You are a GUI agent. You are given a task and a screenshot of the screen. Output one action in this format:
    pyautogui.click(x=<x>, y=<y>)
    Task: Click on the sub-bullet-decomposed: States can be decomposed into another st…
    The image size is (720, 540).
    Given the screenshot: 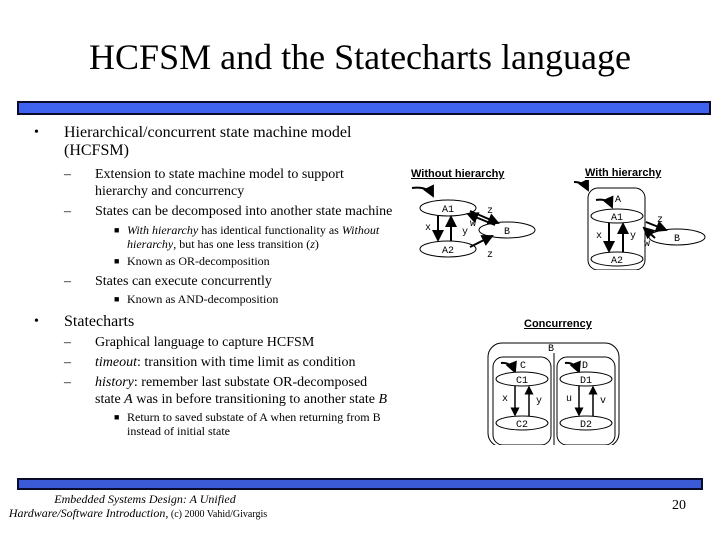 What is the action you would take?
    pyautogui.click(x=244, y=211)
    